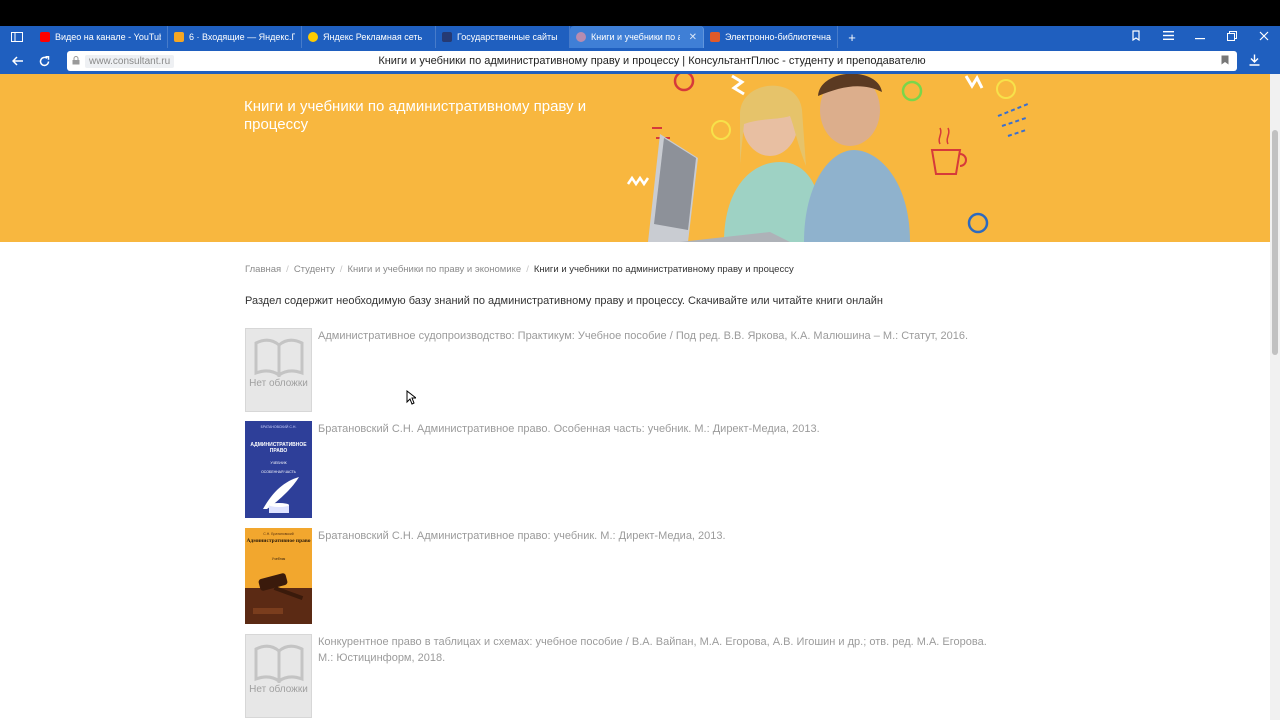  What do you see at coordinates (369, 37) in the screenshot?
I see `browser-tab: Яндекс Рекламная сеть` at bounding box center [369, 37].